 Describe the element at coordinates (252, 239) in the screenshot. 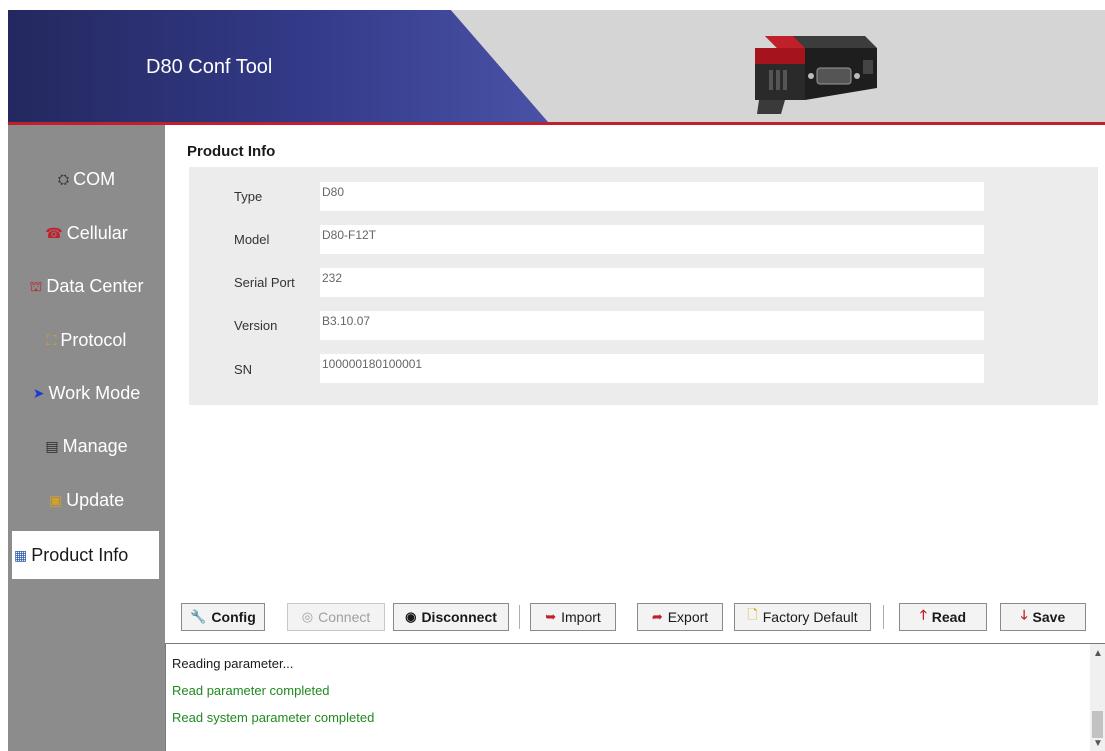

I see `model-label: Model` at that location.